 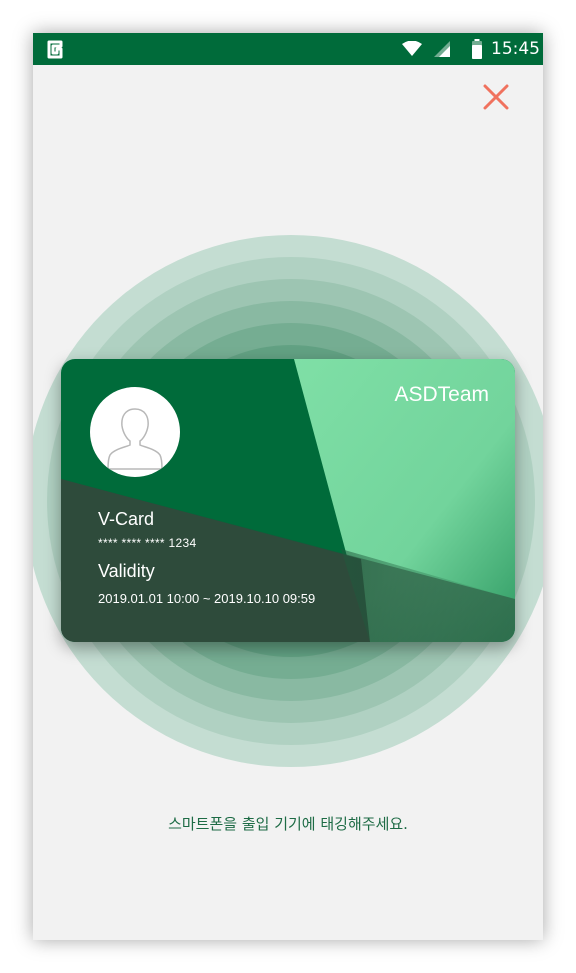 I want to click on close-button, so click(x=496, y=97).